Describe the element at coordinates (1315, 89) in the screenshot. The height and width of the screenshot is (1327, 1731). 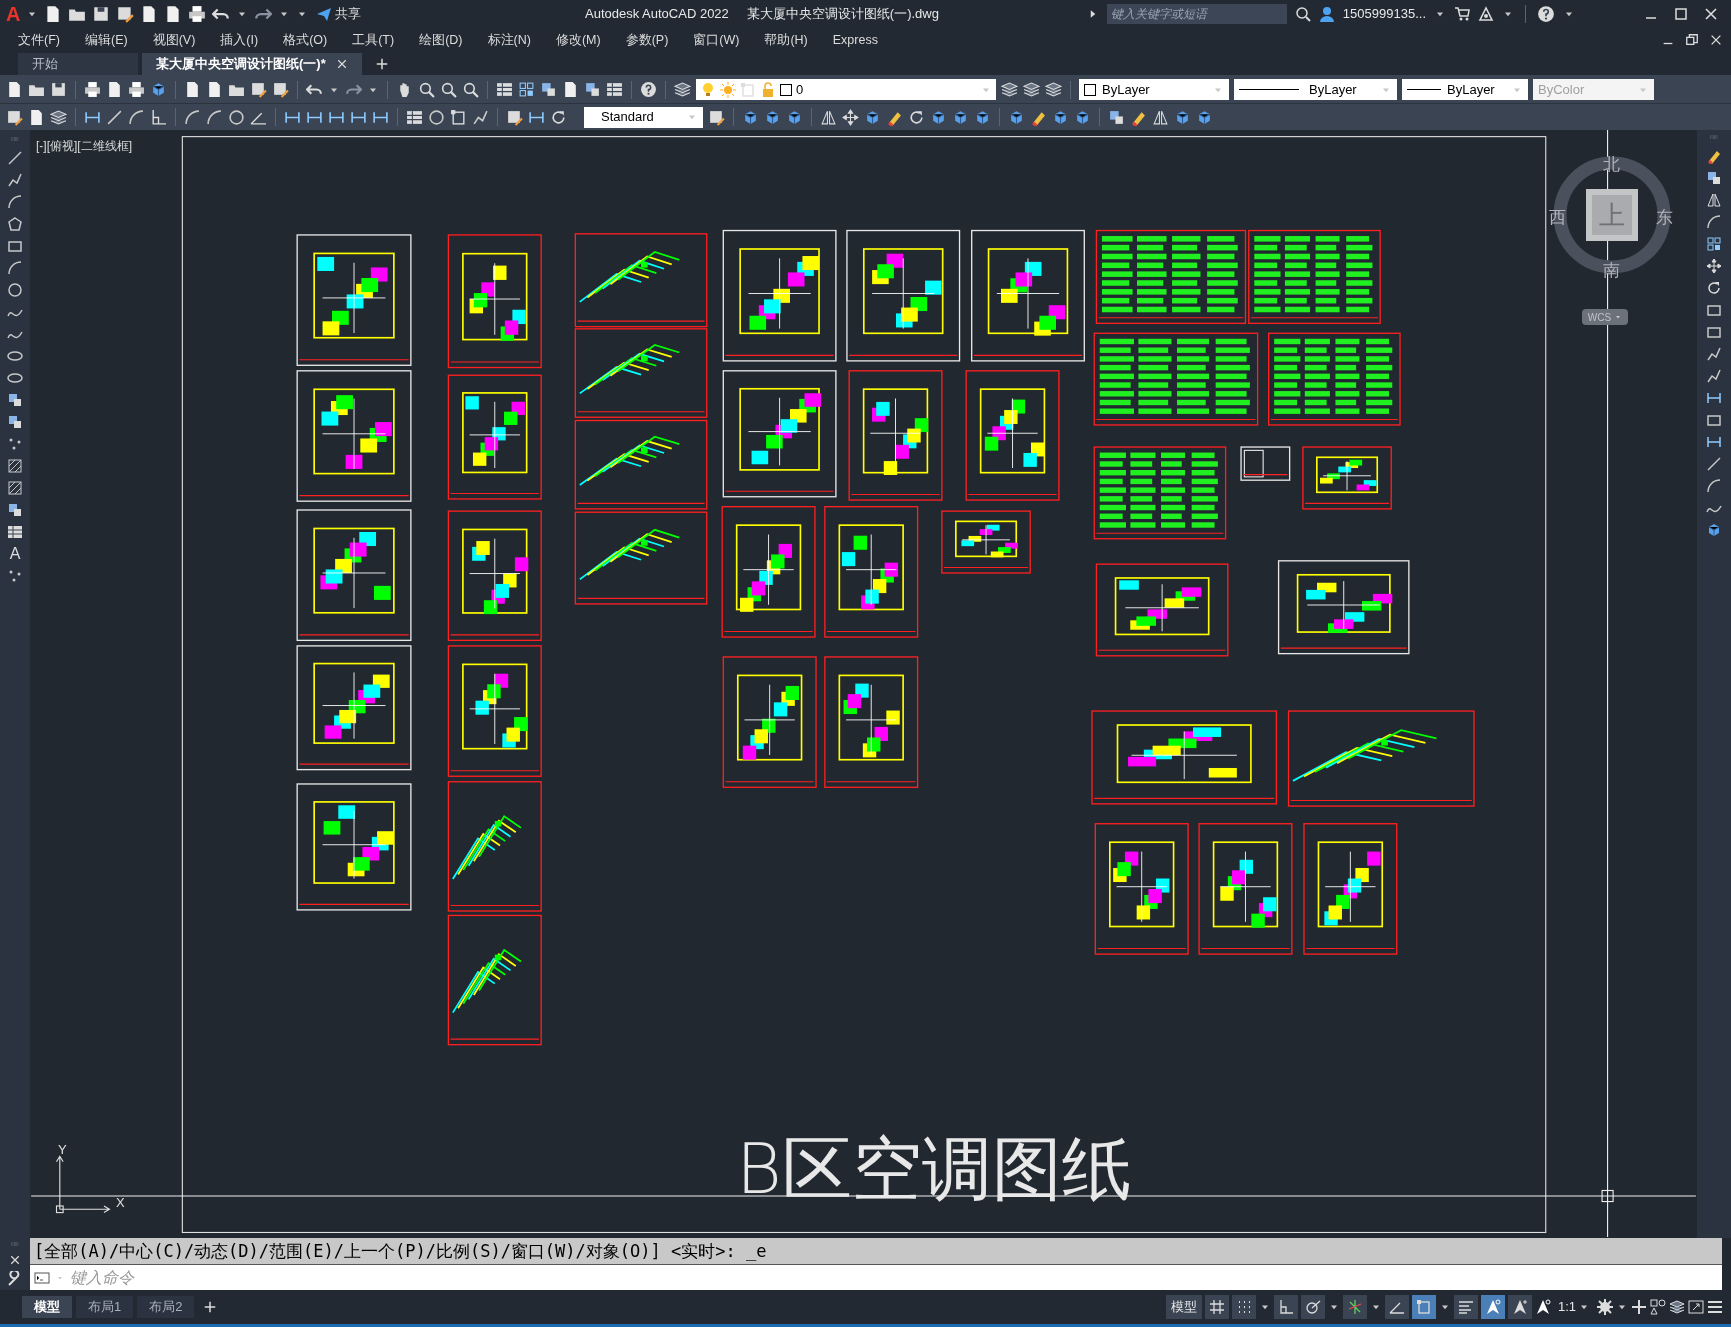
I see `linetype-dropdown: ByLayer` at that location.